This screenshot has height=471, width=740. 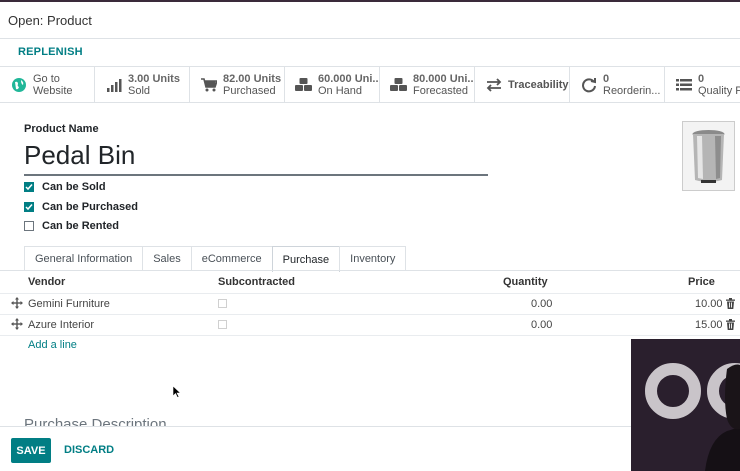 What do you see at coordinates (139, 91) in the screenshot?
I see `sold-label: Sold` at bounding box center [139, 91].